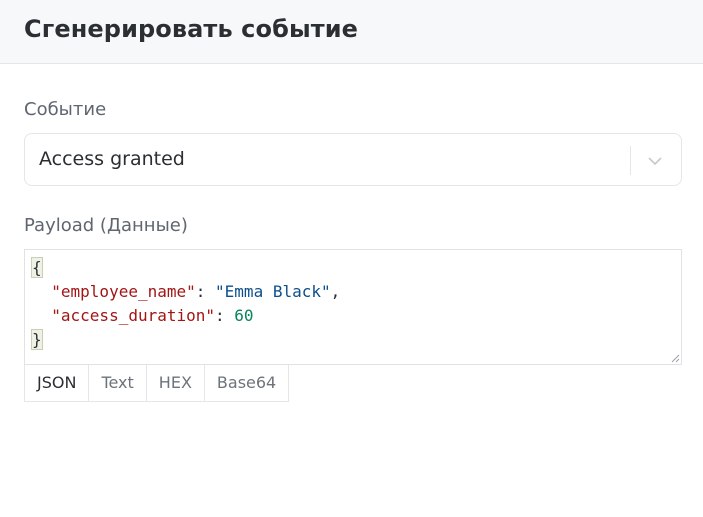 The image size is (703, 517). What do you see at coordinates (273, 291) in the screenshot?
I see `json-string-value: "Emma Black"` at bounding box center [273, 291].